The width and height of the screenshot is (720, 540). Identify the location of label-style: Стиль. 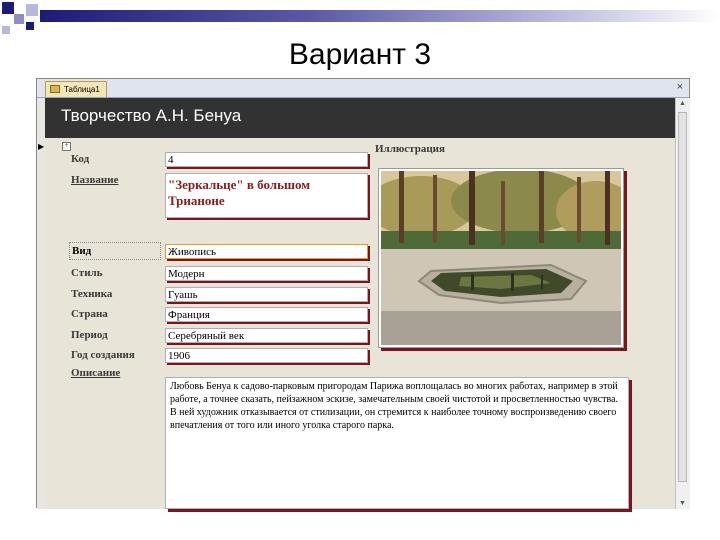
(87, 273).